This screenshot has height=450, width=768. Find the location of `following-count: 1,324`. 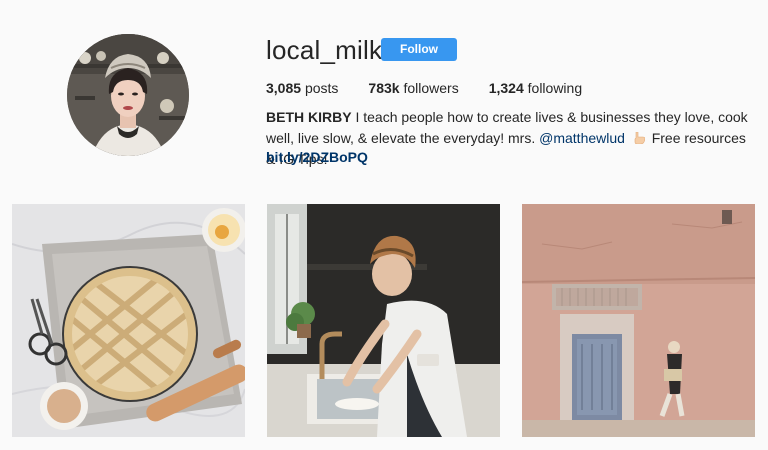

following-count: 1,324 is located at coordinates (506, 88).